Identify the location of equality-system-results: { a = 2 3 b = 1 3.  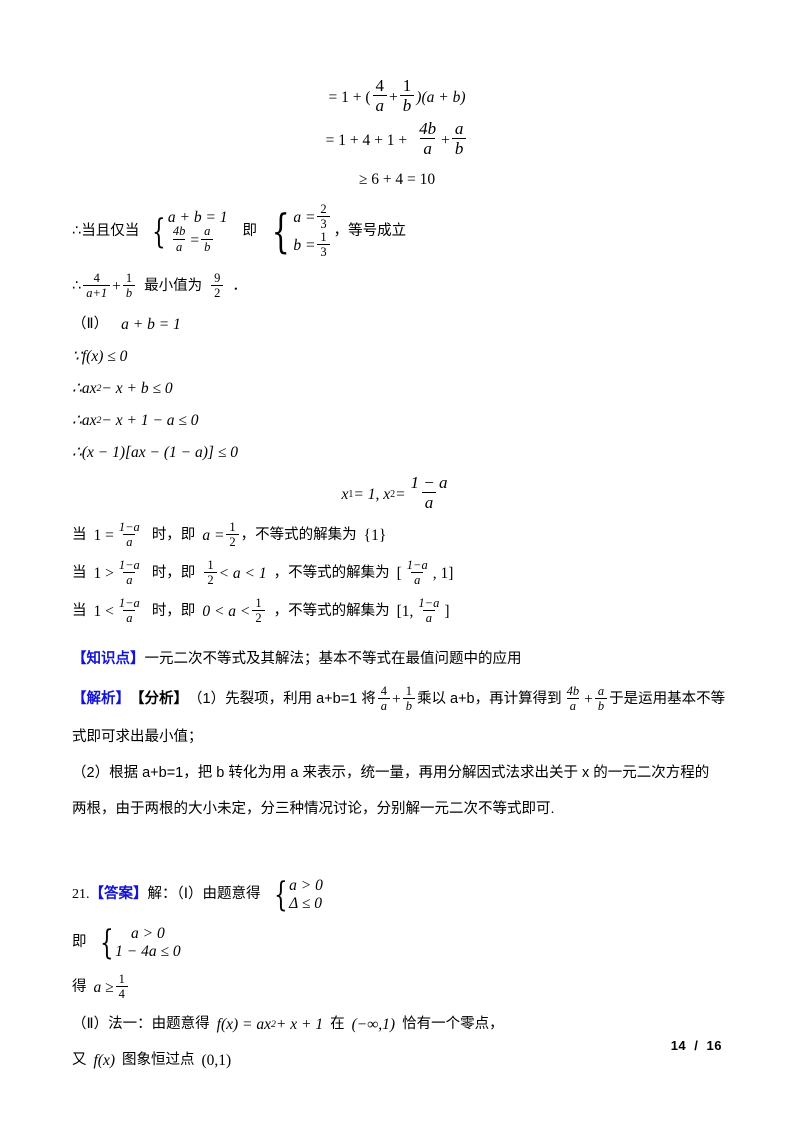
(299, 231).